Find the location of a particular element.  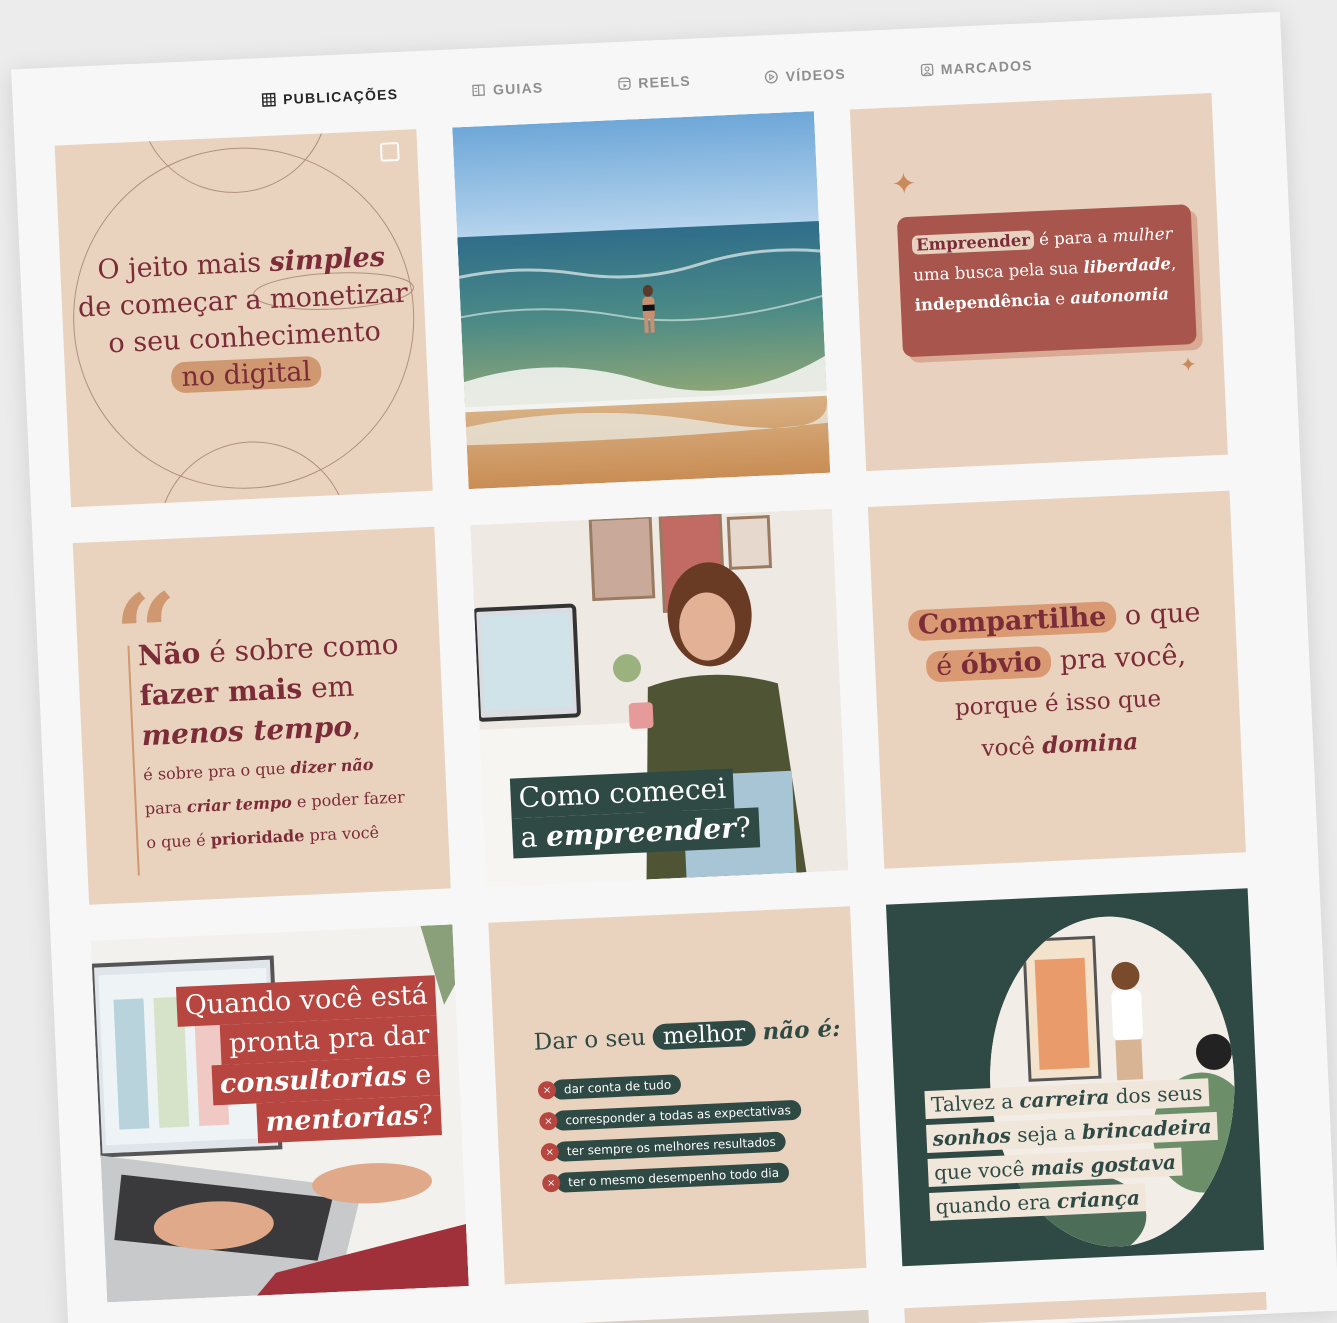

text-emphasis: independência is located at coordinates (982, 302).